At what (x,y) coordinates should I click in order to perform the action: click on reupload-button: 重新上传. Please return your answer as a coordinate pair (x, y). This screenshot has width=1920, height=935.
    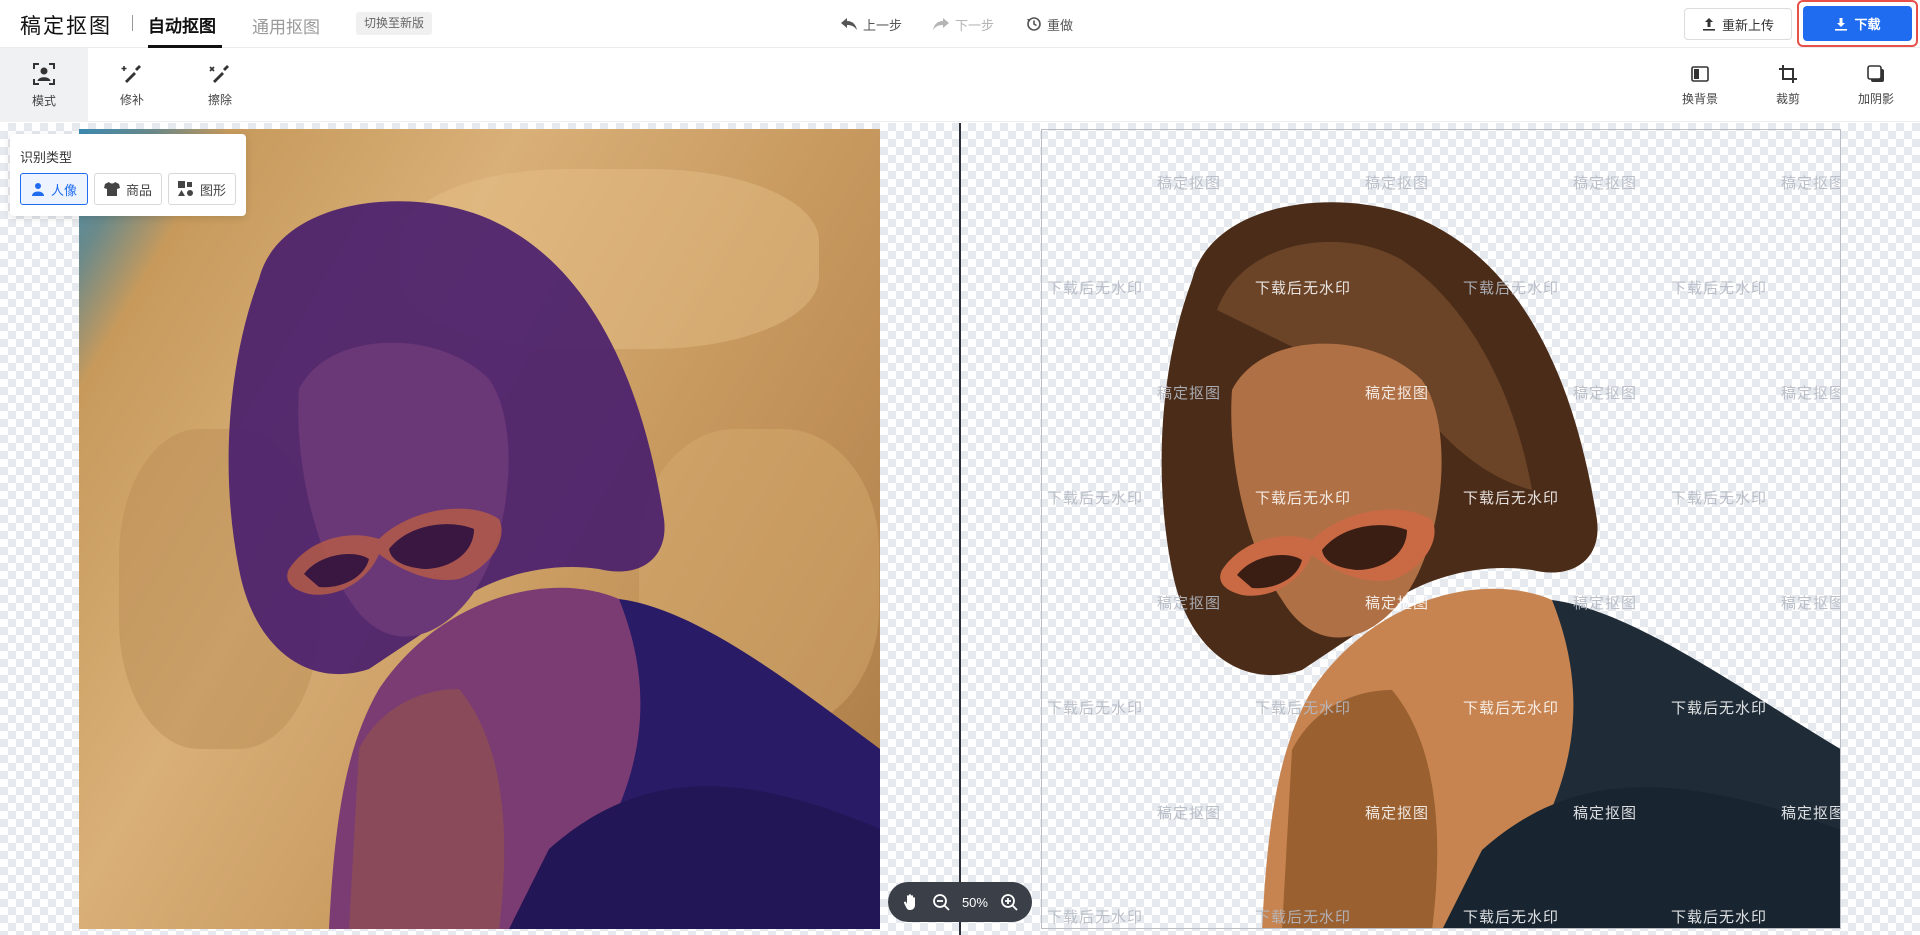
    Looking at the image, I should click on (1738, 24).